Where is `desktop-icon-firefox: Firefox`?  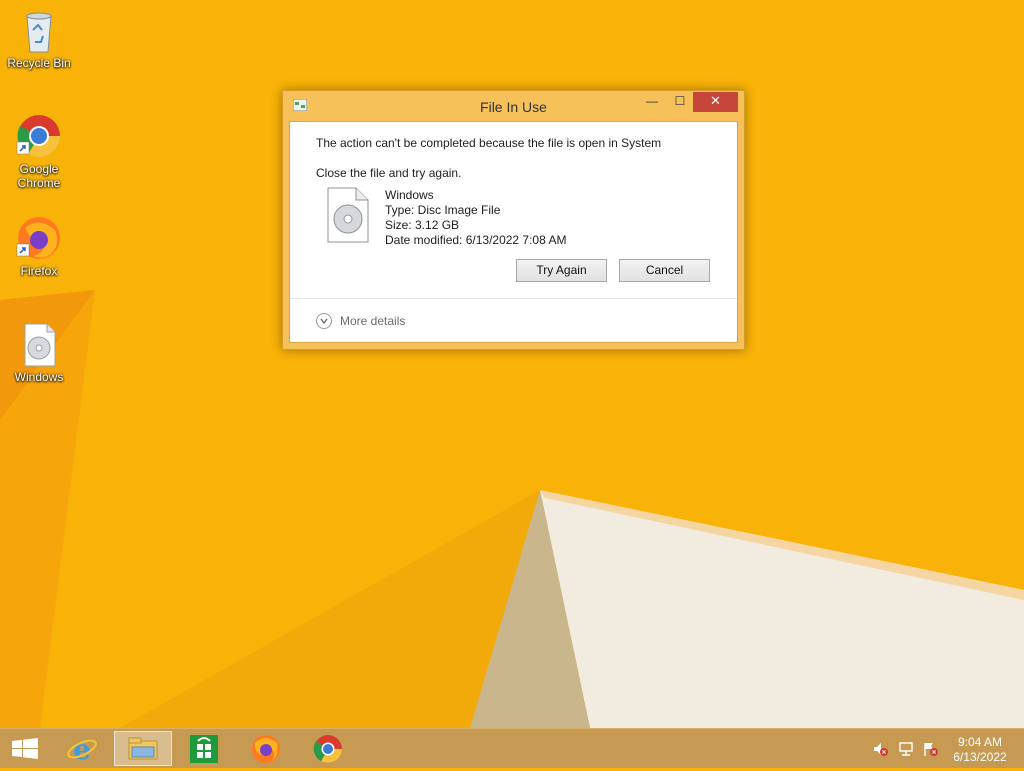
desktop-icon-firefox: Firefox is located at coordinates (39, 246).